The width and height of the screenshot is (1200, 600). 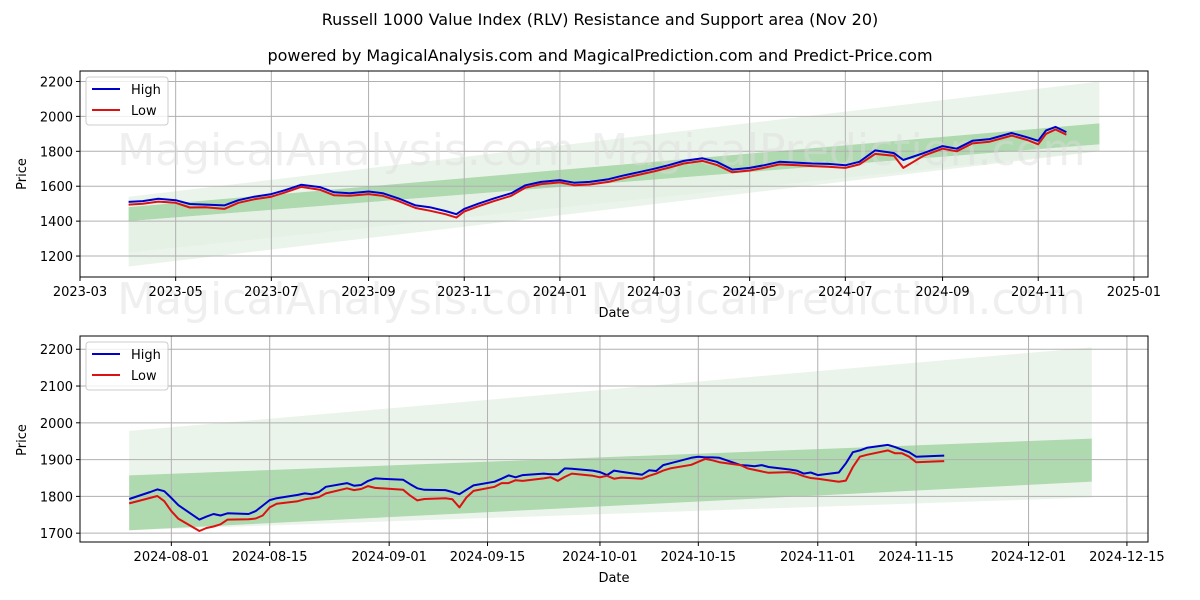 I want to click on x-tick-label: 2023-07, so click(x=271, y=292).